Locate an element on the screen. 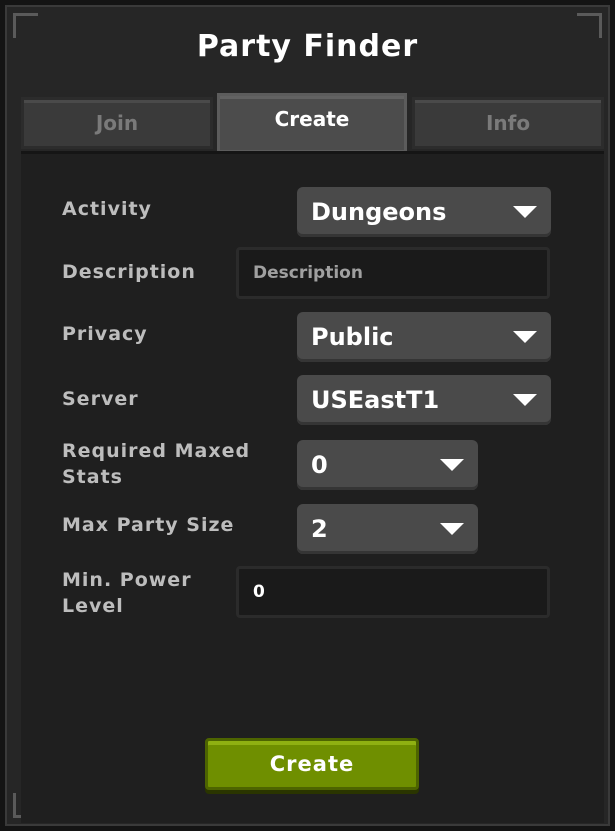  max-party-size-dropdown: 2 is located at coordinates (387, 529).